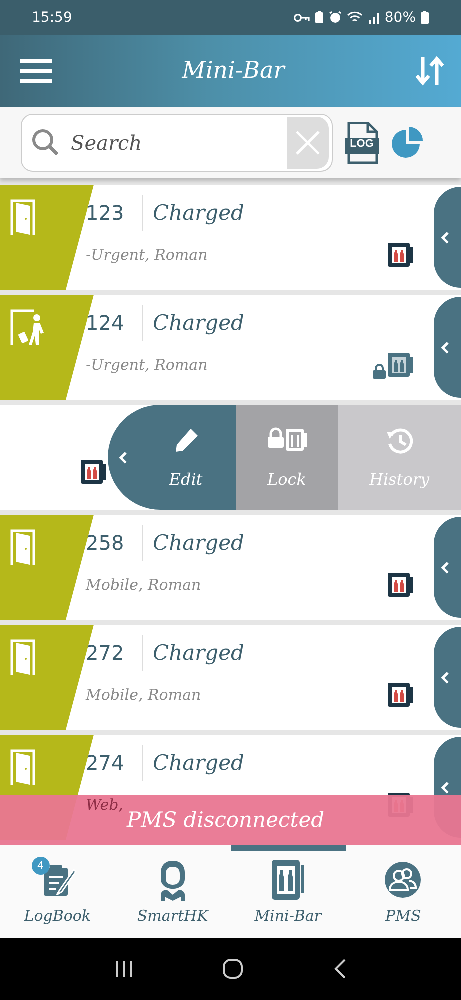 This screenshot has height=1000, width=461. Describe the element at coordinates (339, 969) in the screenshot. I see `back-icon` at that location.